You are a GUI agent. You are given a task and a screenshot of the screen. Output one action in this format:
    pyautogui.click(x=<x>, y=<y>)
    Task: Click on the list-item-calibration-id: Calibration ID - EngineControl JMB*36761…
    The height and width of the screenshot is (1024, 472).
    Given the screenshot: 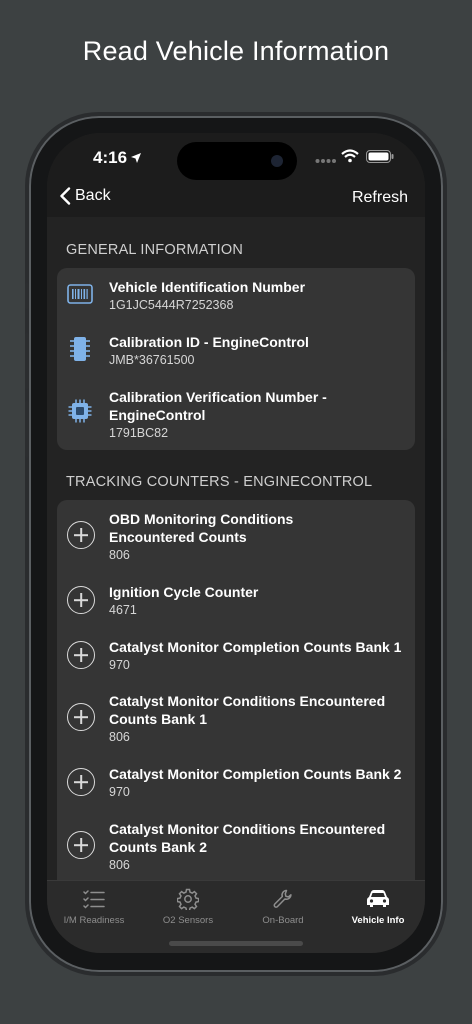 What is the action you would take?
    pyautogui.click(x=236, y=355)
    